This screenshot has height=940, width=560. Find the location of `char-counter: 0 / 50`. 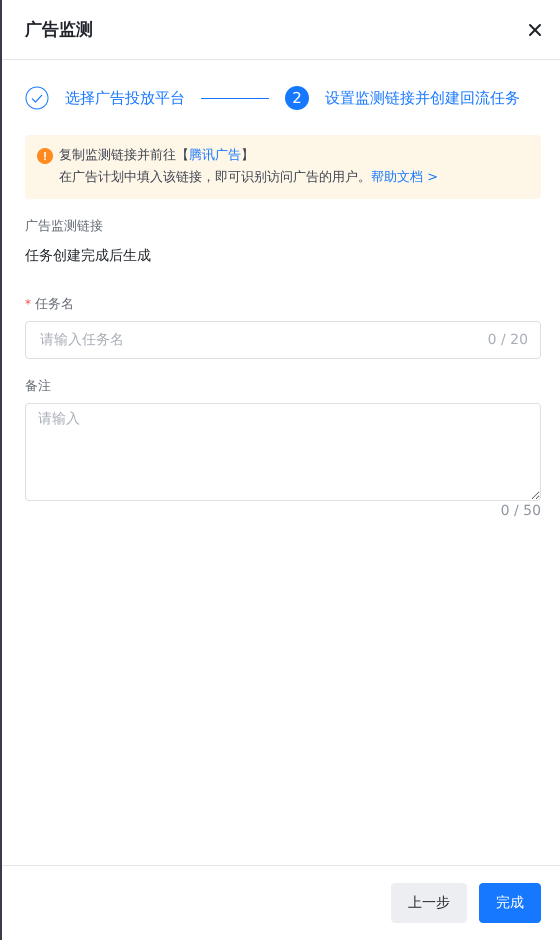

char-counter: 0 / 50 is located at coordinates (520, 511).